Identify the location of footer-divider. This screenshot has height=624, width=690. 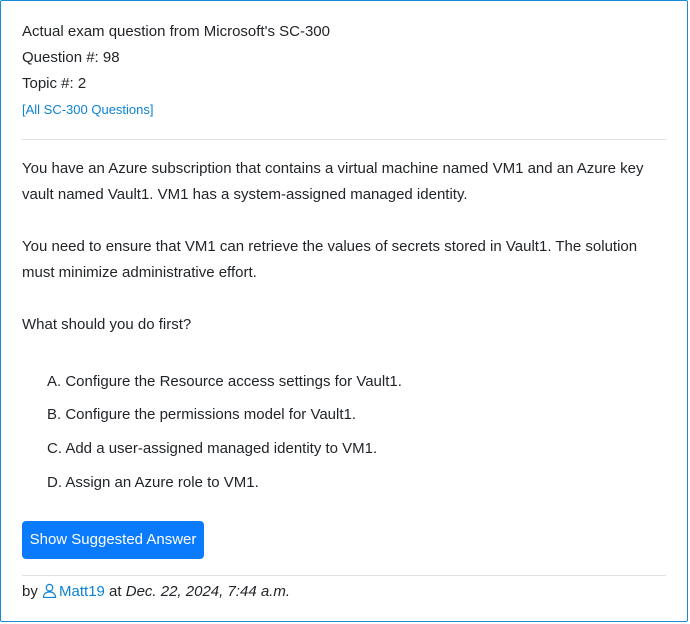
(344, 575).